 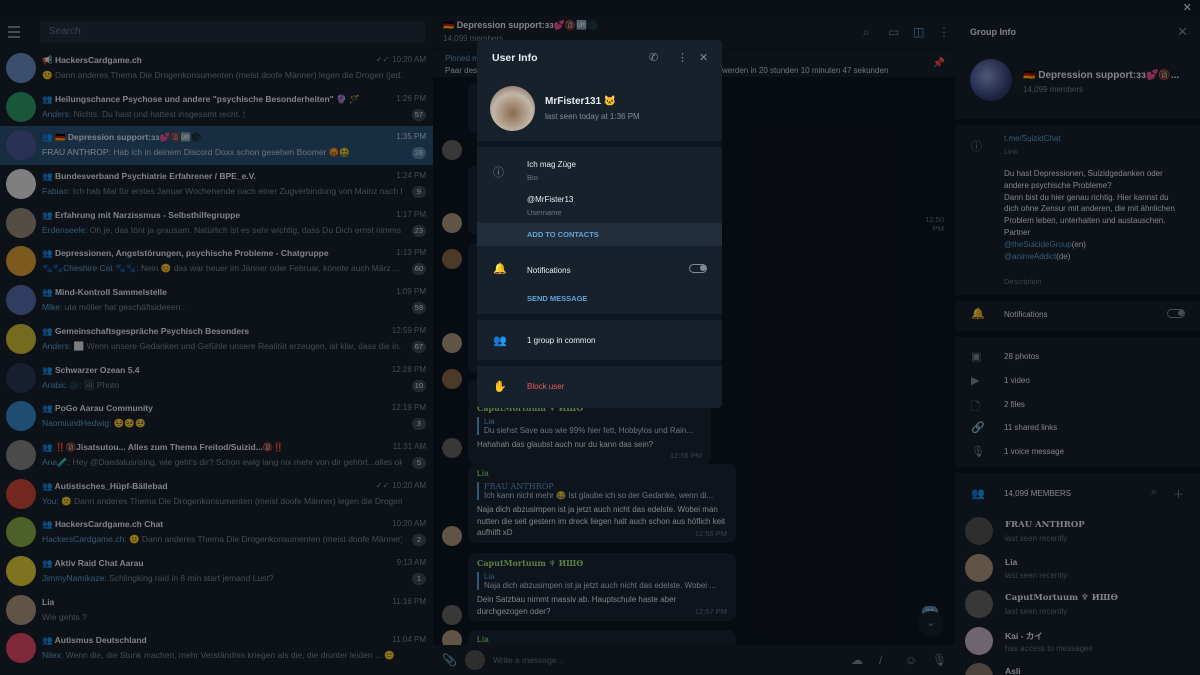 What do you see at coordinates (557, 298) in the screenshot?
I see `send-message-button: SEND MESSAGE` at bounding box center [557, 298].